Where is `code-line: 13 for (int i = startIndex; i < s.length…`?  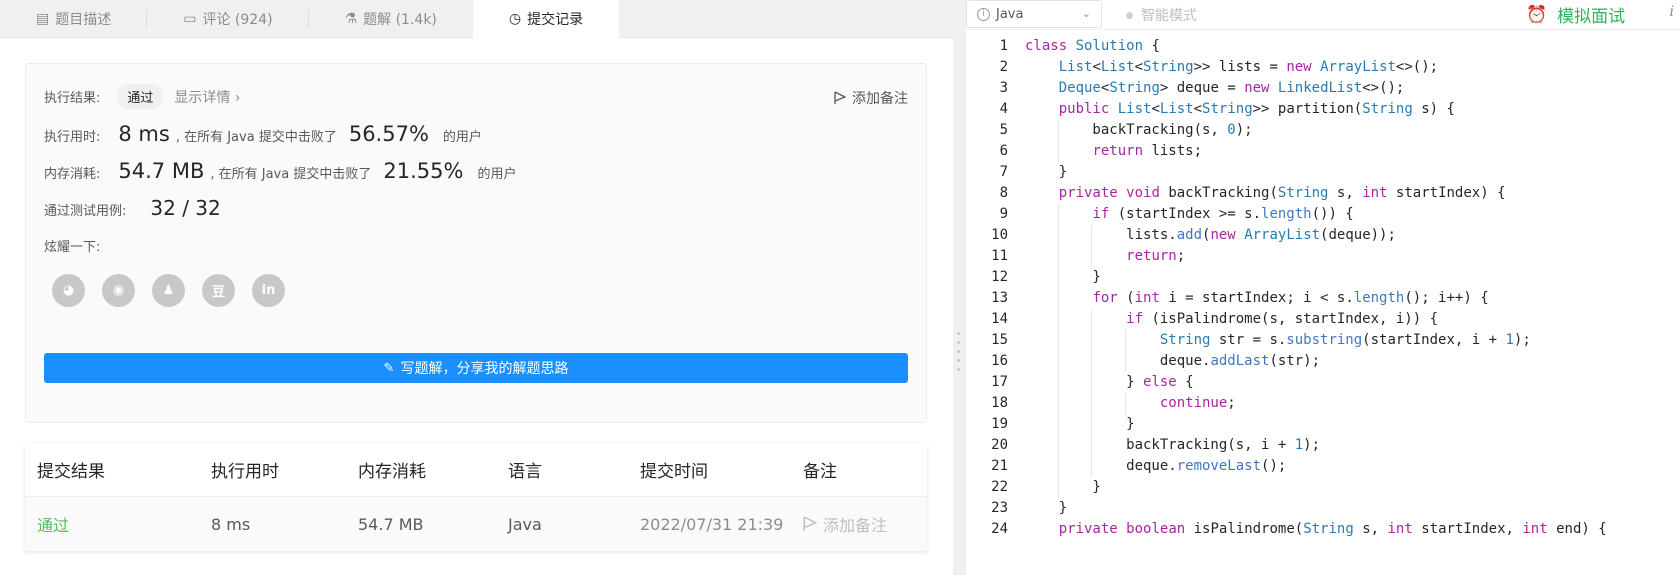
code-line: 13 for (int i = startIndex; i < s.length… is located at coordinates (1323, 298).